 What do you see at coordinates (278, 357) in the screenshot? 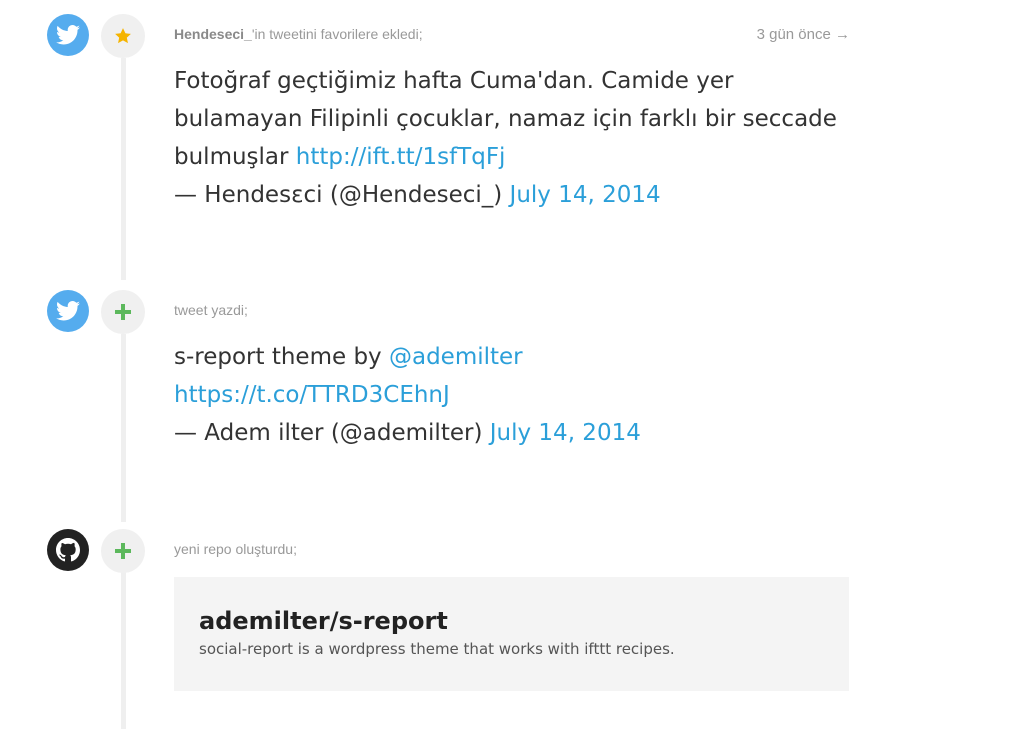
I see `tweet-text: s-report theme by` at bounding box center [278, 357].